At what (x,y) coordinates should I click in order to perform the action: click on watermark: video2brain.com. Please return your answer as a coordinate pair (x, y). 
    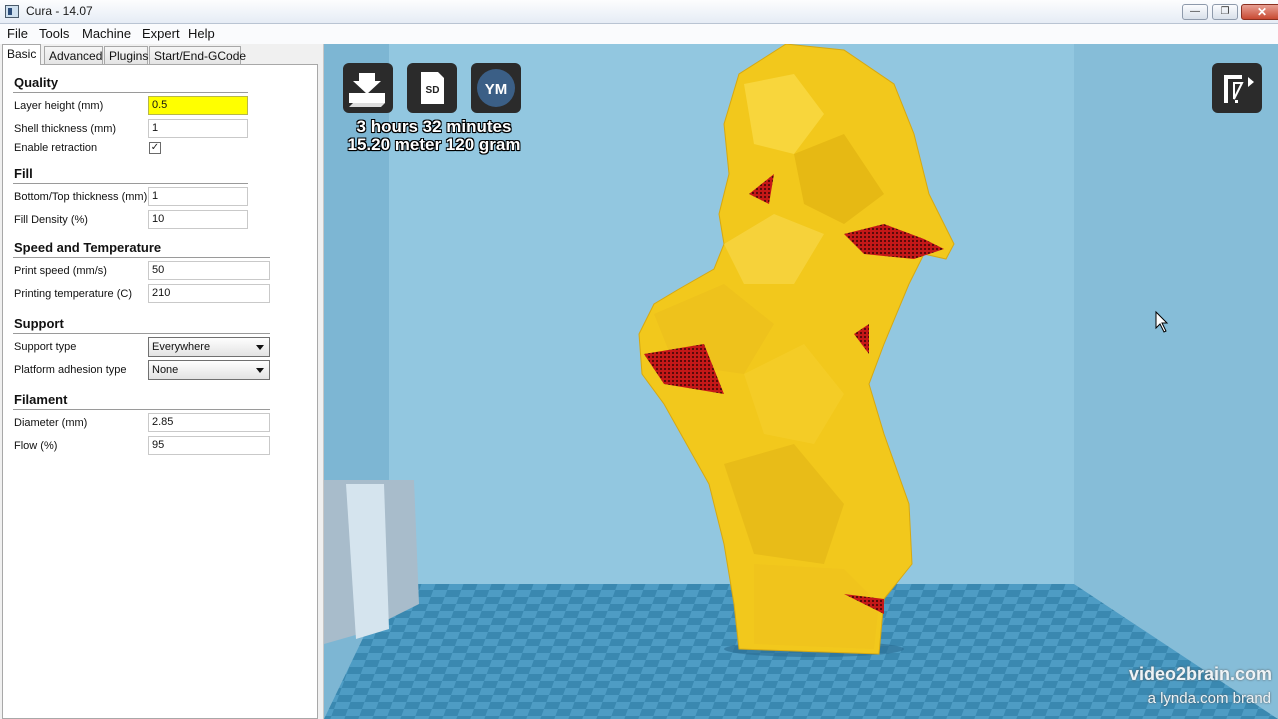
    Looking at the image, I should click on (1200, 674).